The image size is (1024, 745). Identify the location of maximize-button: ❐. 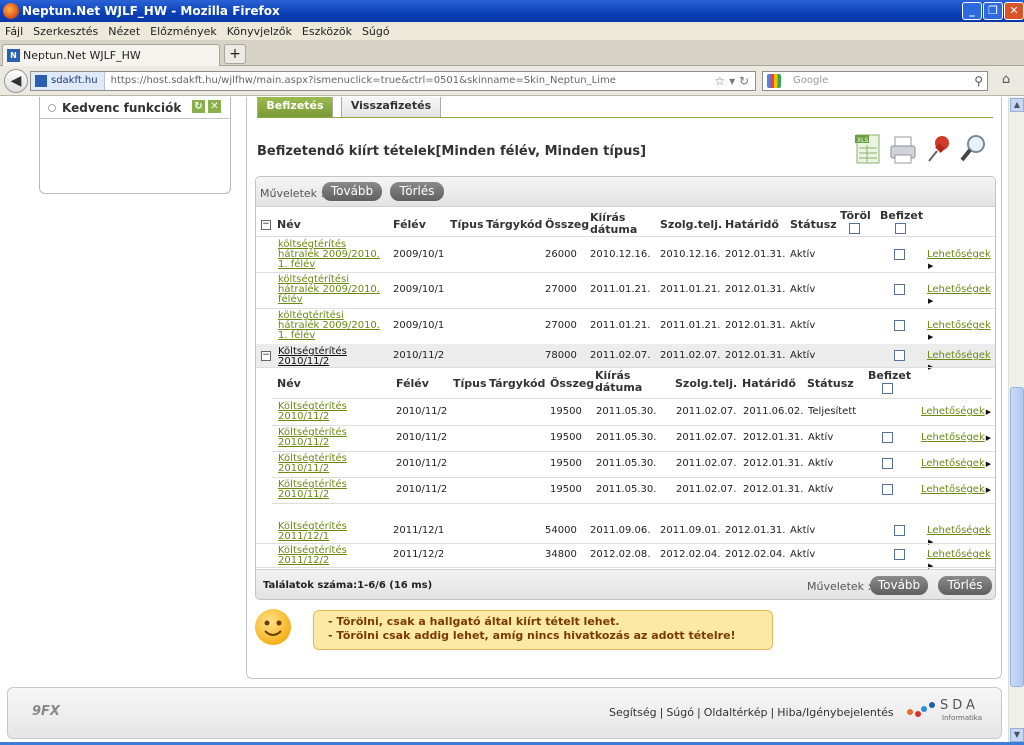
(993, 11).